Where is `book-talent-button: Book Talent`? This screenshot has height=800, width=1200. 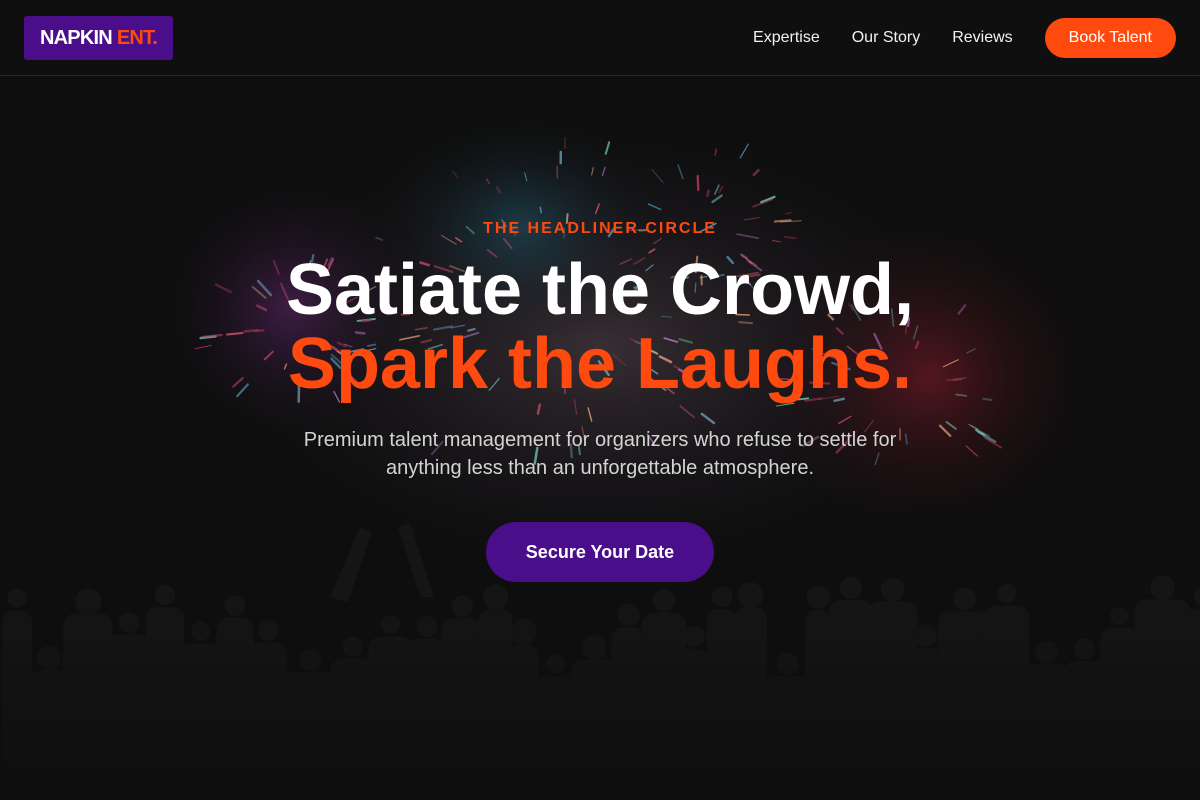 book-talent-button: Book Talent is located at coordinates (1110, 38).